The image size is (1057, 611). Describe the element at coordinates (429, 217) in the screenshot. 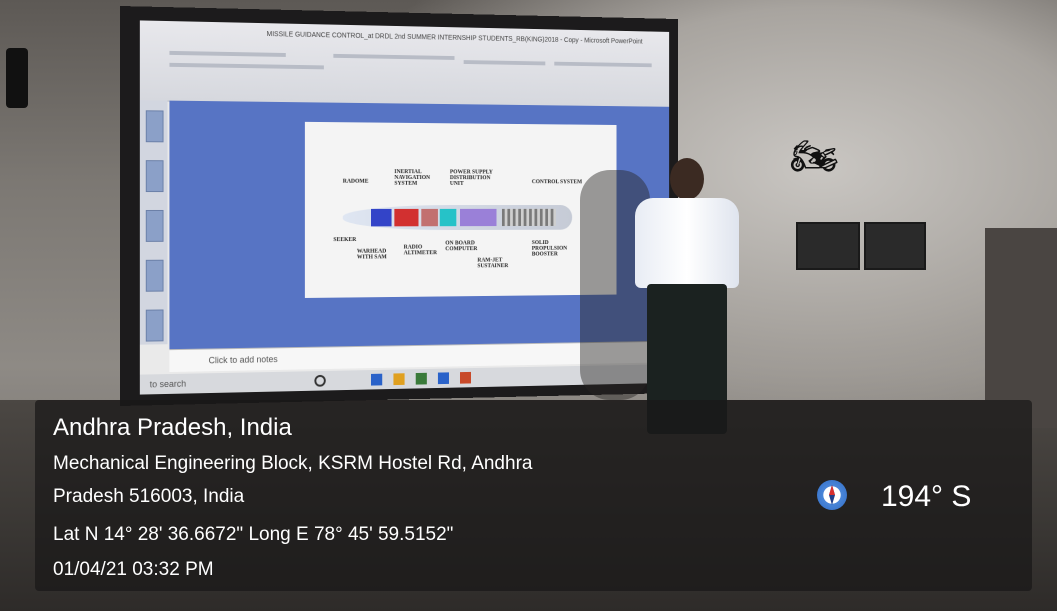

I see `segment-altimeter` at that location.